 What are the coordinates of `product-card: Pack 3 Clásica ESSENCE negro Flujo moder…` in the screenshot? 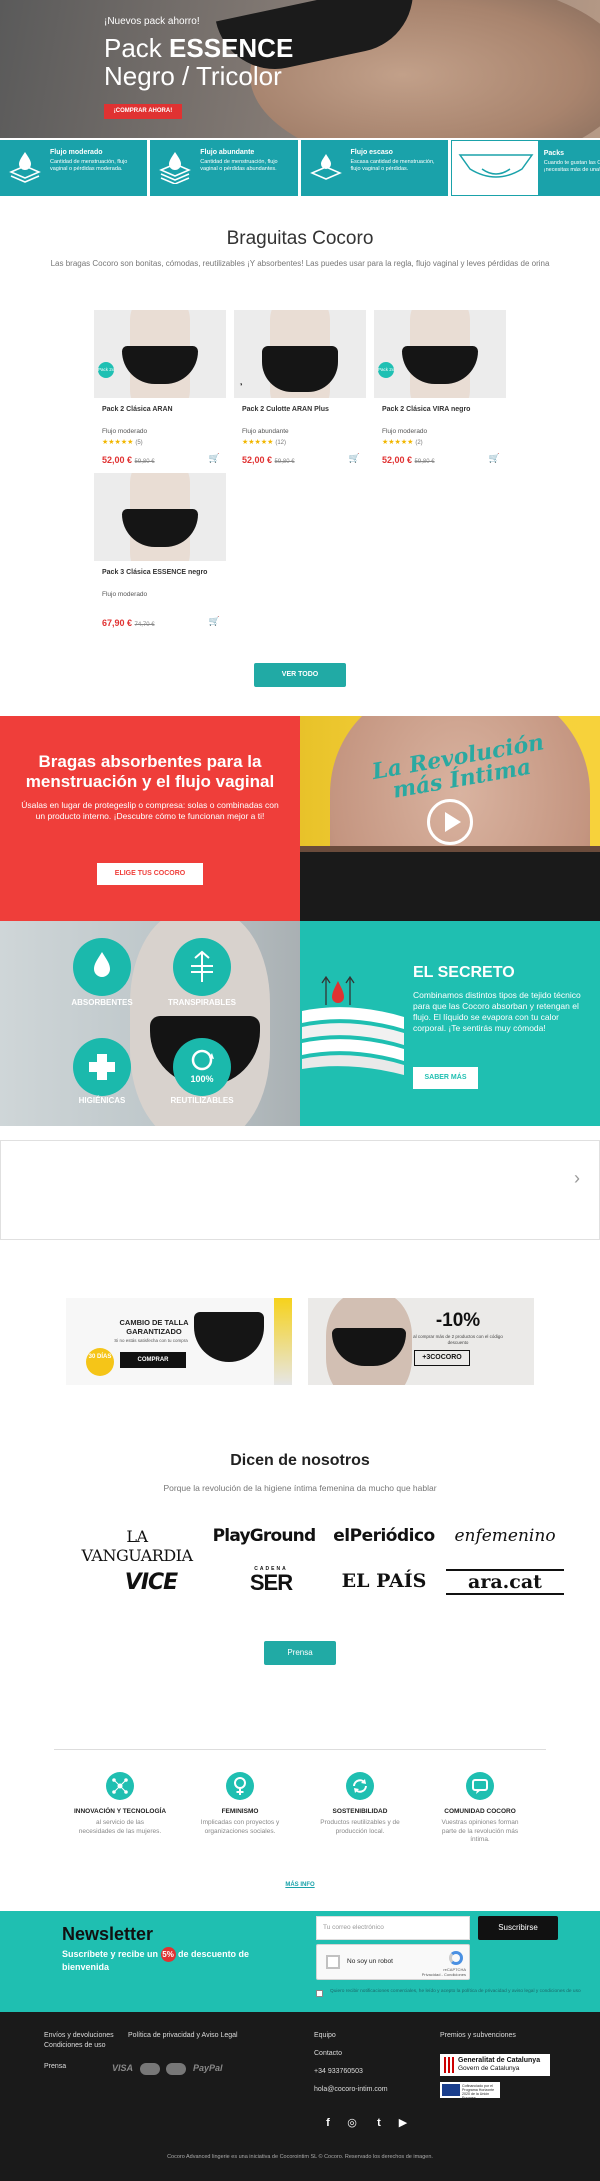 It's located at (160, 550).